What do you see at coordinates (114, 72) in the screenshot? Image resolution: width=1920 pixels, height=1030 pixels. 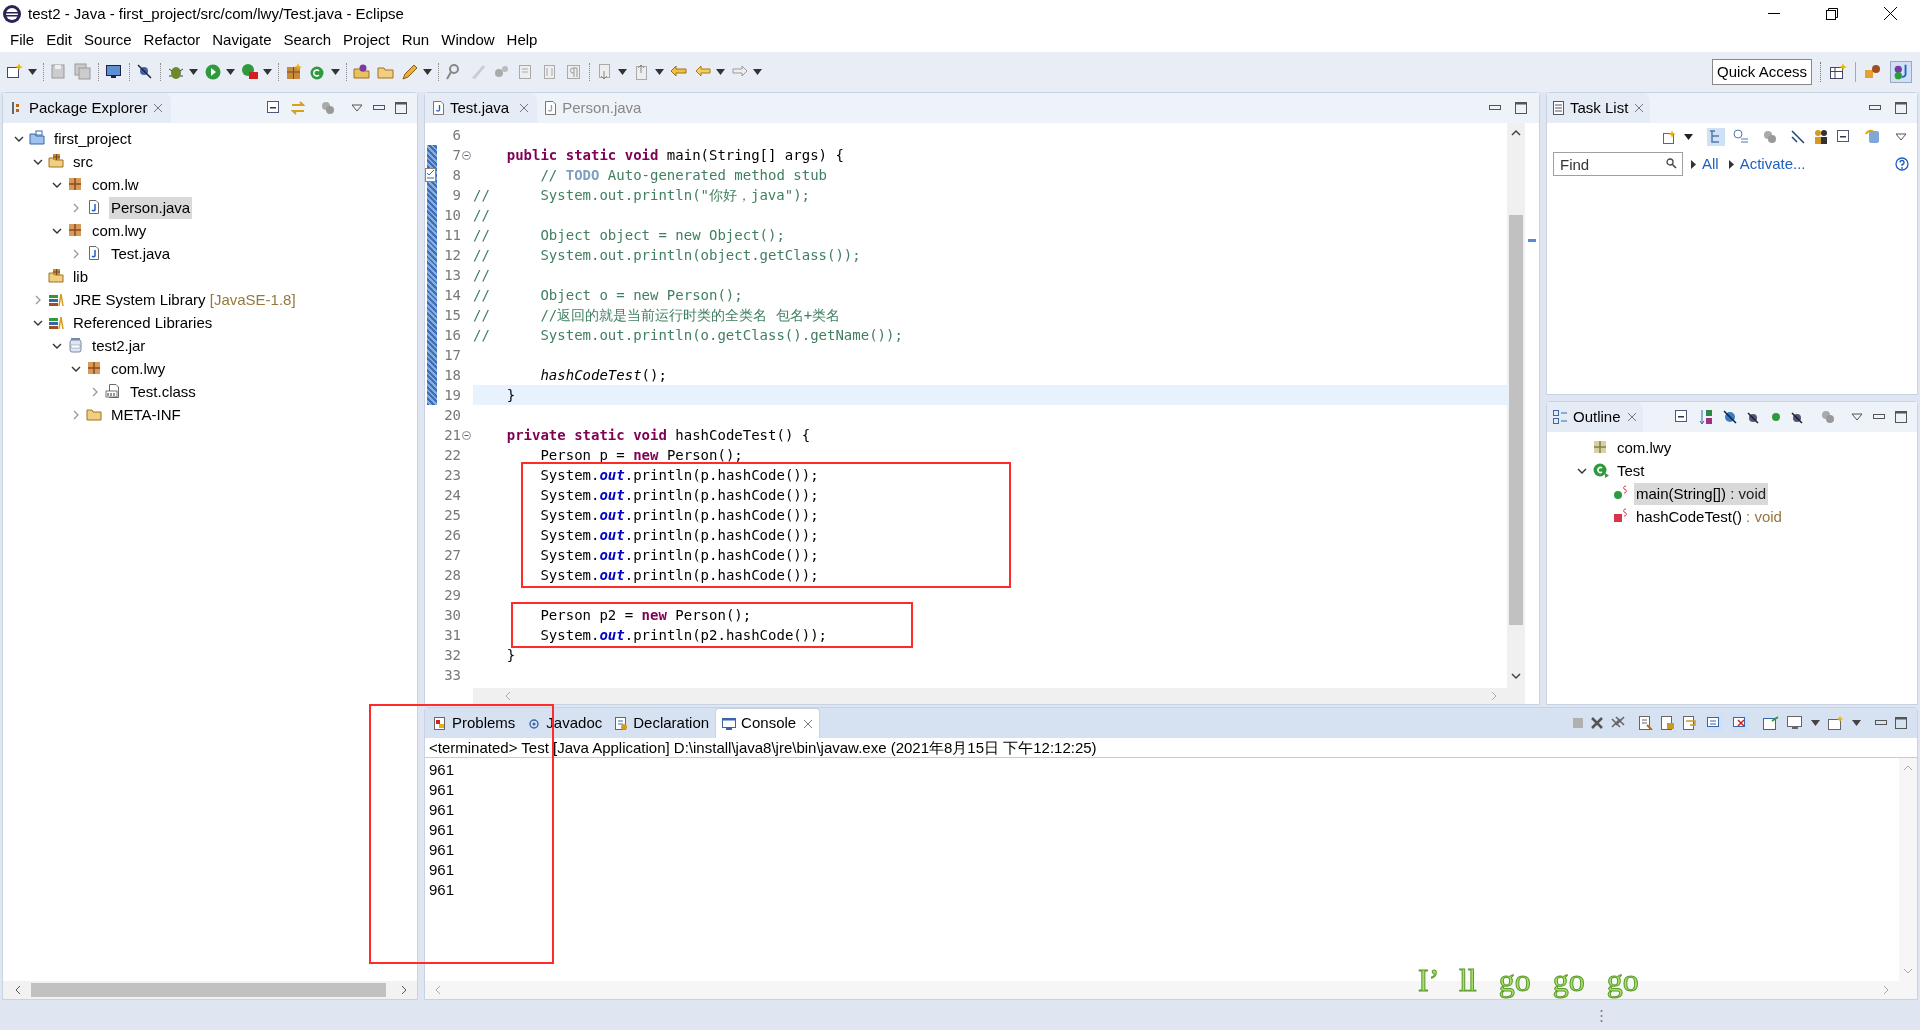 I see `monitor-icon` at bounding box center [114, 72].